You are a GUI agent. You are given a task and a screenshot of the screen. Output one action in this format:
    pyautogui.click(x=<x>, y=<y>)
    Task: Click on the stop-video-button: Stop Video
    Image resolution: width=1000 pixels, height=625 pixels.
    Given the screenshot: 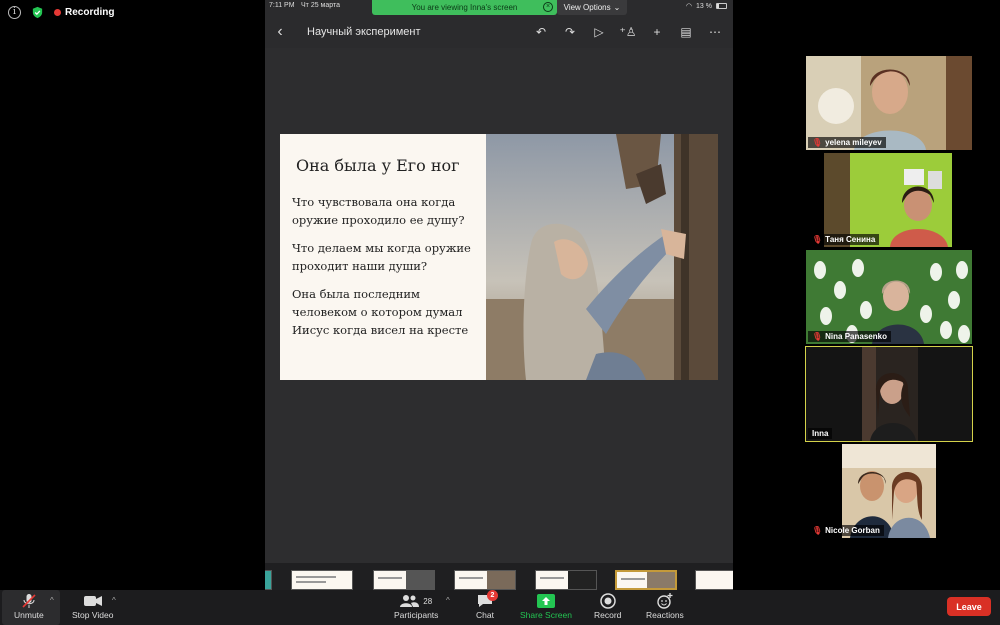 What is the action you would take?
    pyautogui.click(x=92, y=606)
    